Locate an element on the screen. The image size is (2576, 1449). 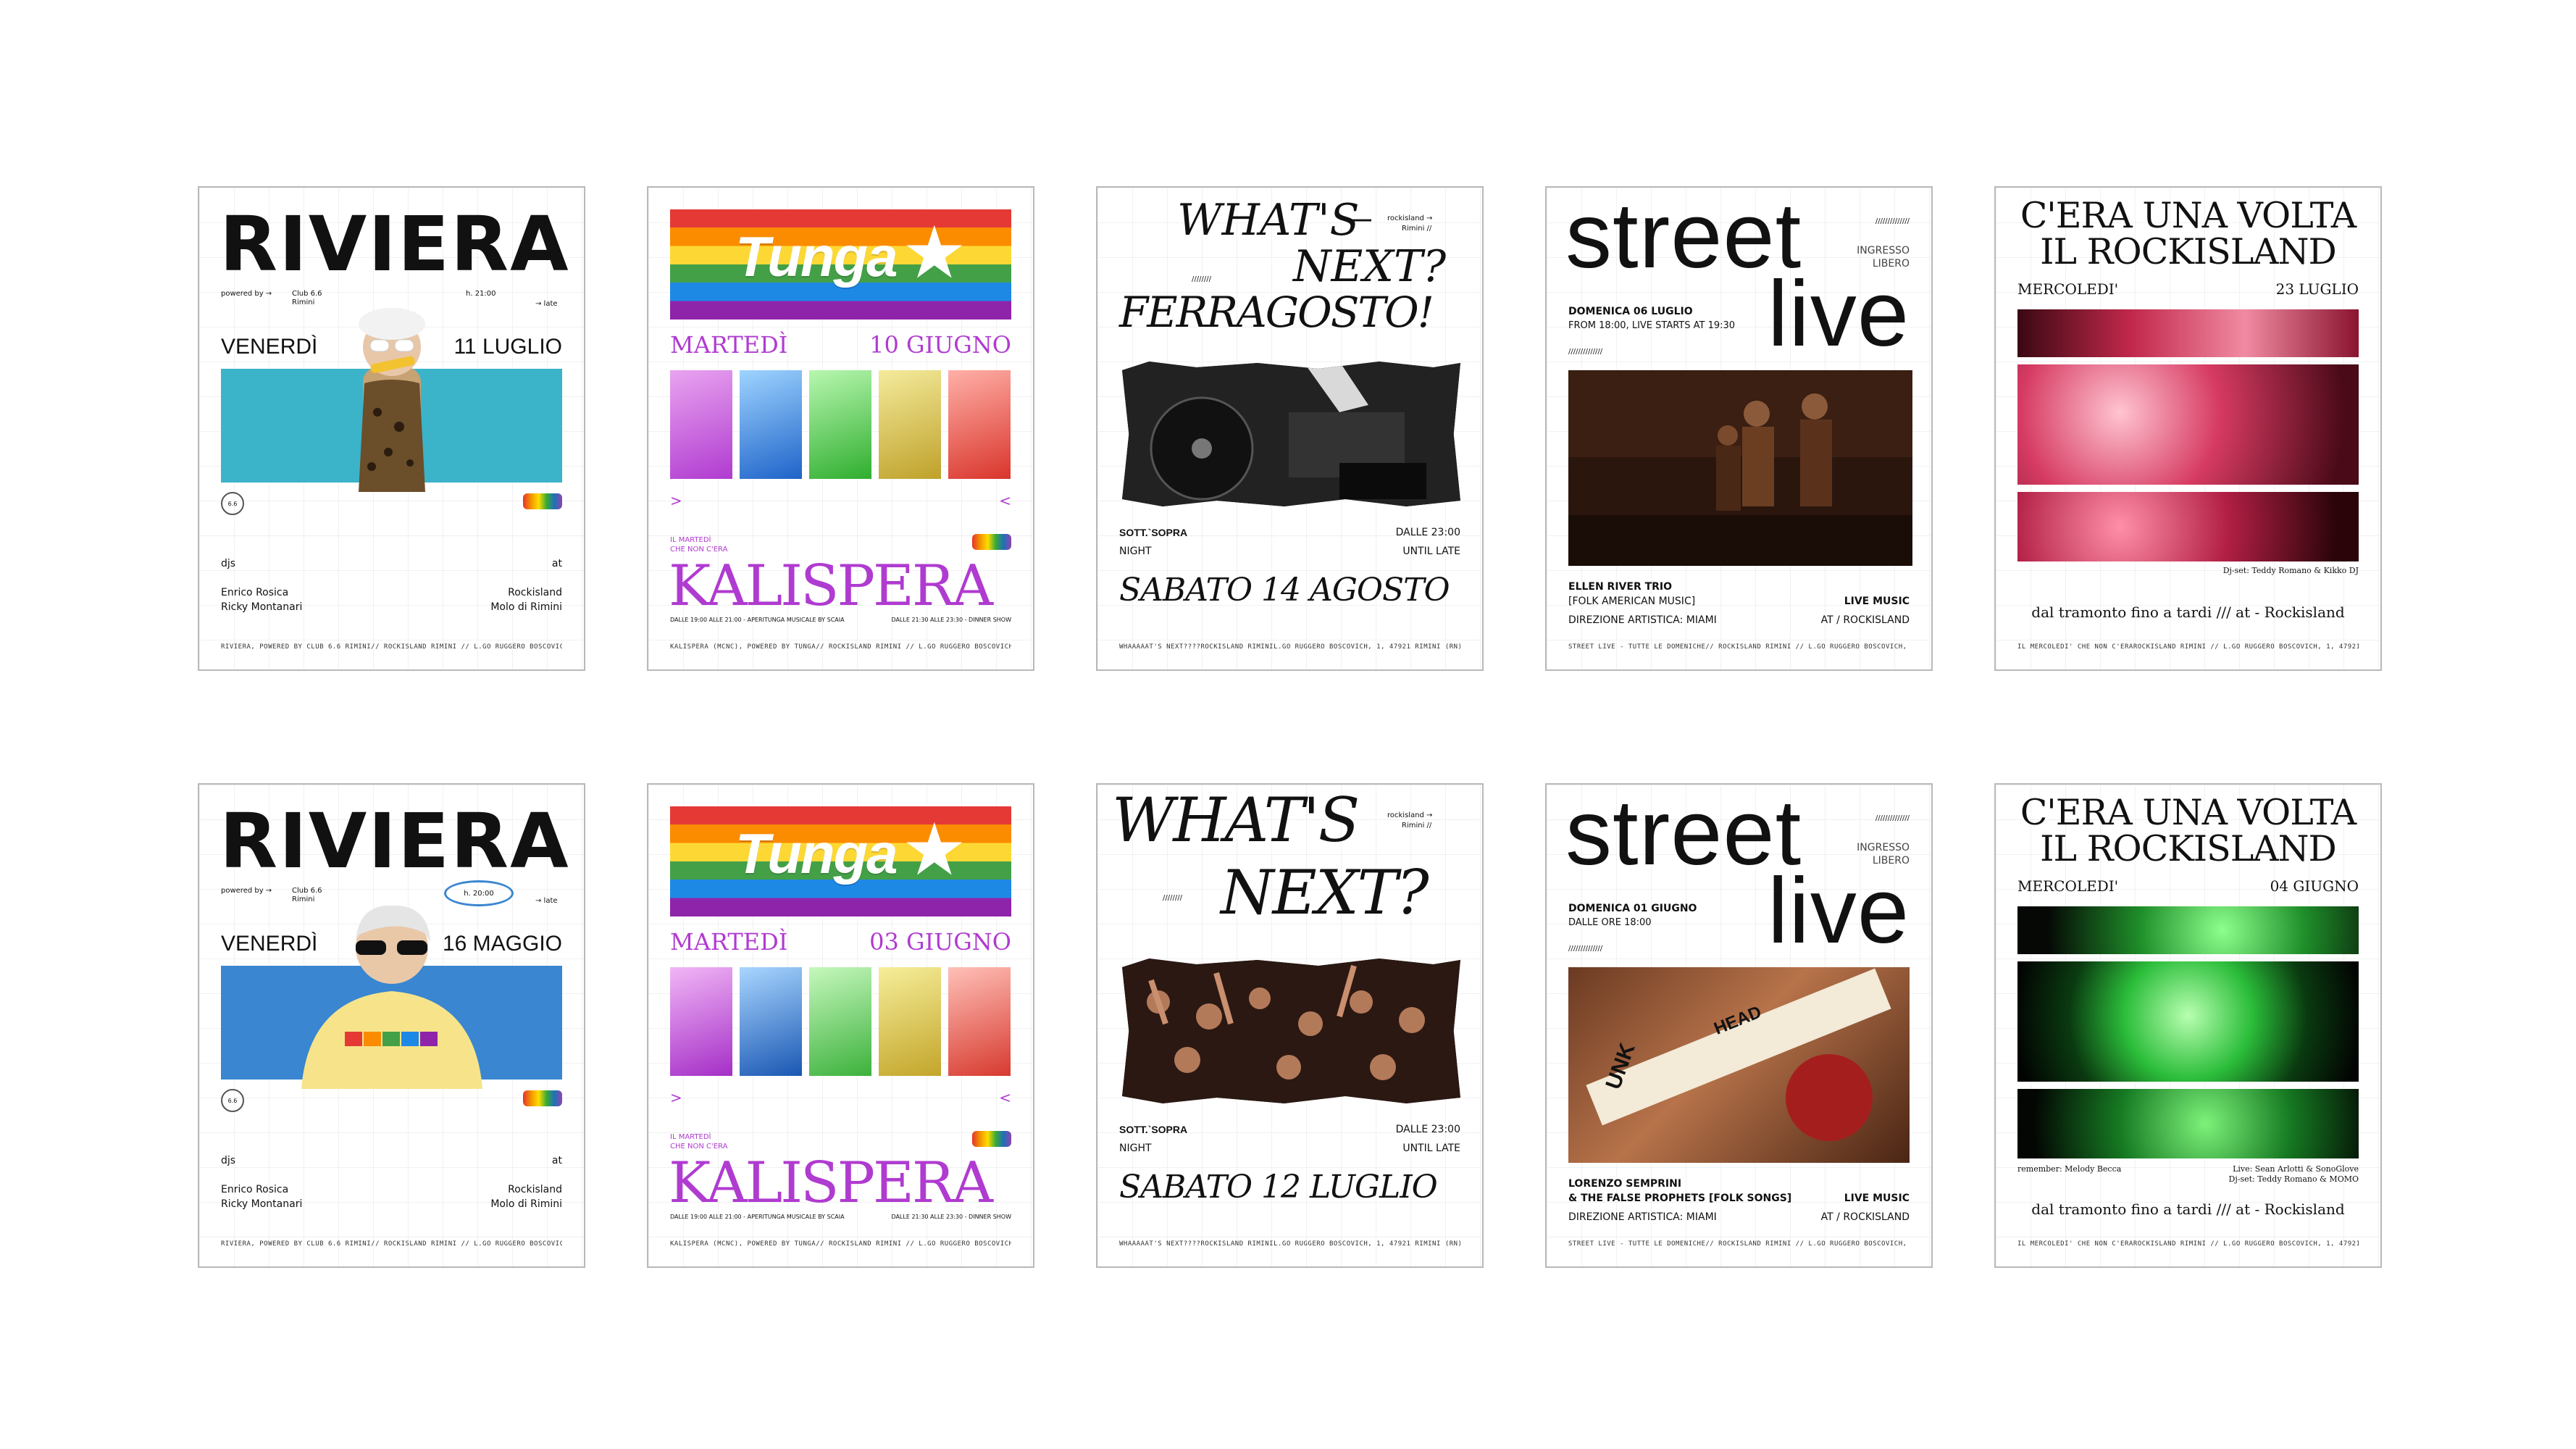
date-headline: SABATO 12 LUGLIO is located at coordinates (1278, 1187).